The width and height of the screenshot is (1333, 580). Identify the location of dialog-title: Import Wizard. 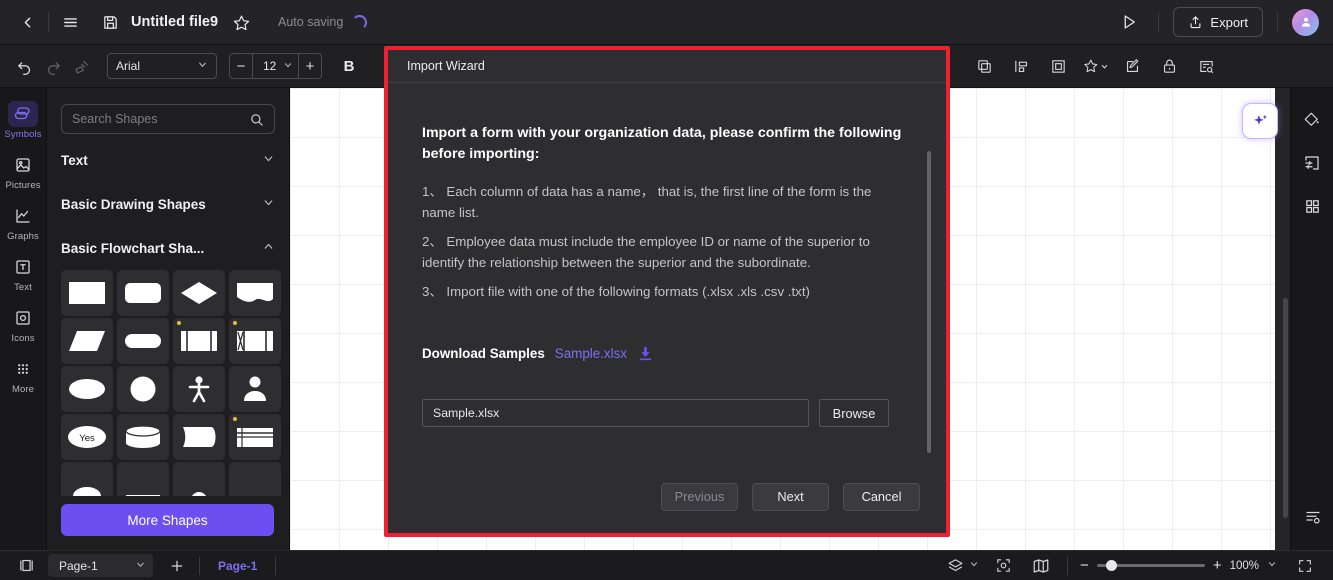
(446, 66).